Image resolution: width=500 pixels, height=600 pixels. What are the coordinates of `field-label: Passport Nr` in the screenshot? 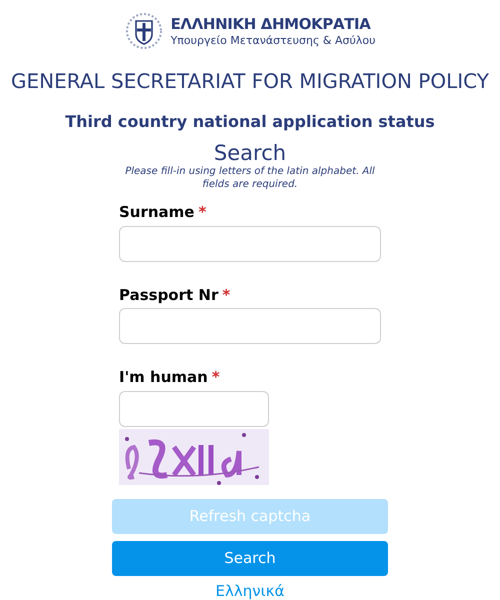 It's located at (168, 295).